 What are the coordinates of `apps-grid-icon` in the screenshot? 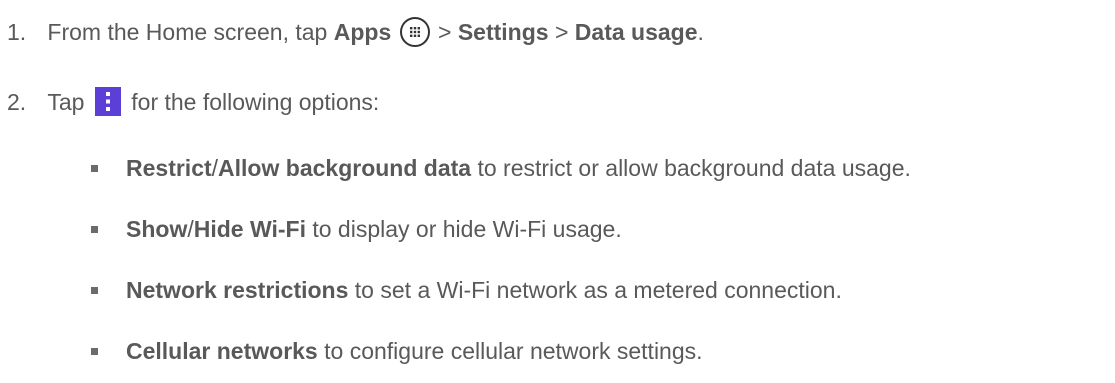 It's located at (414, 31).